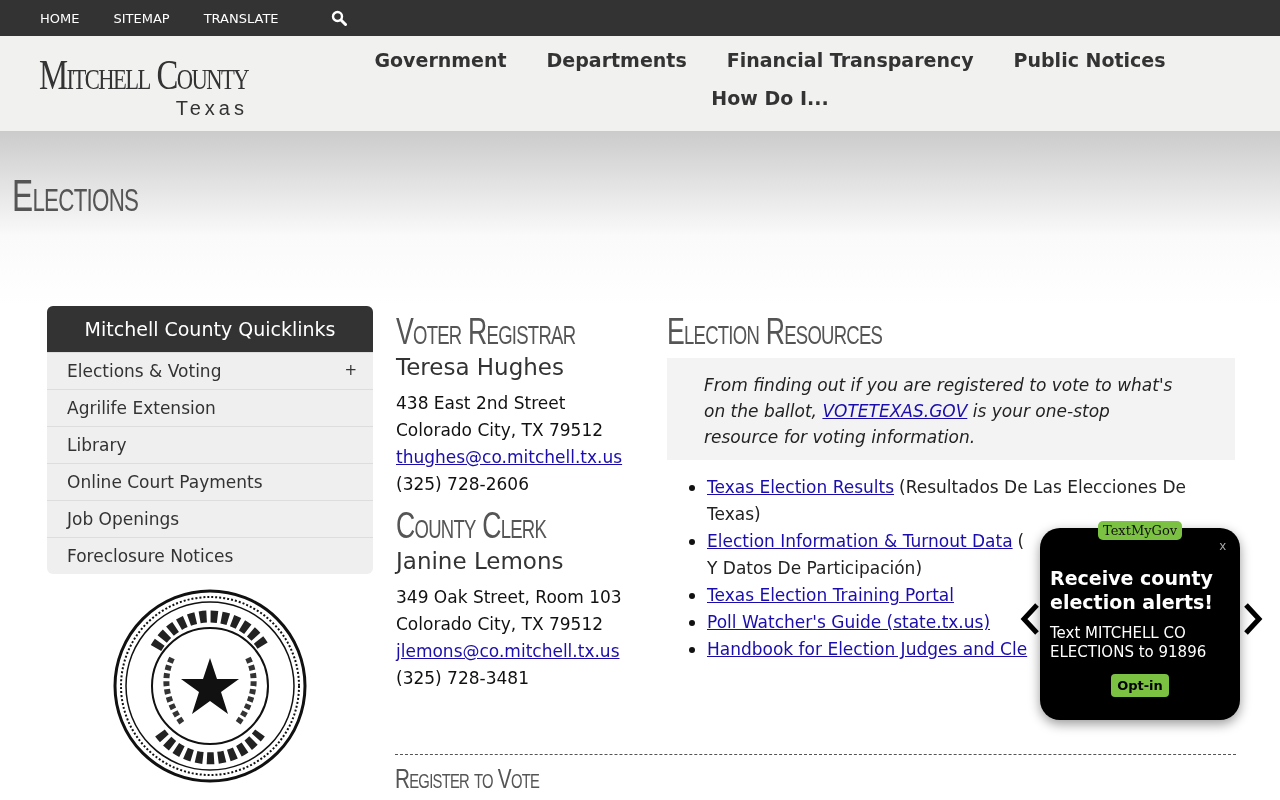  Describe the element at coordinates (60, 18) in the screenshot. I see `top-nav-link: HOME` at that location.